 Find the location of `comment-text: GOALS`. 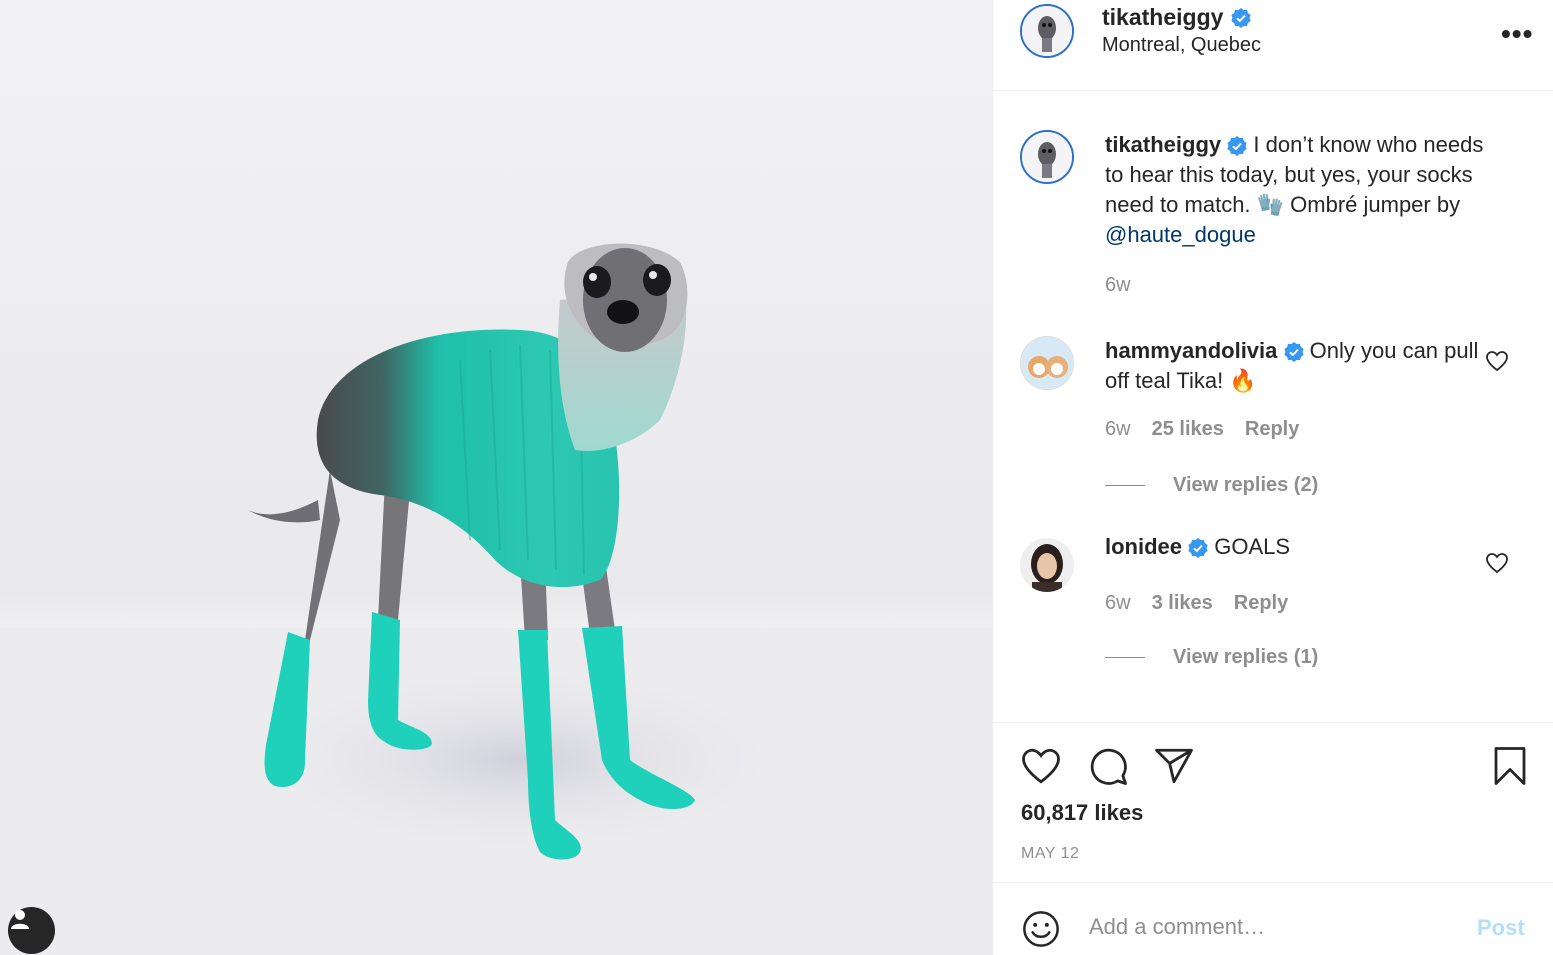

comment-text: GOALS is located at coordinates (1252, 546).